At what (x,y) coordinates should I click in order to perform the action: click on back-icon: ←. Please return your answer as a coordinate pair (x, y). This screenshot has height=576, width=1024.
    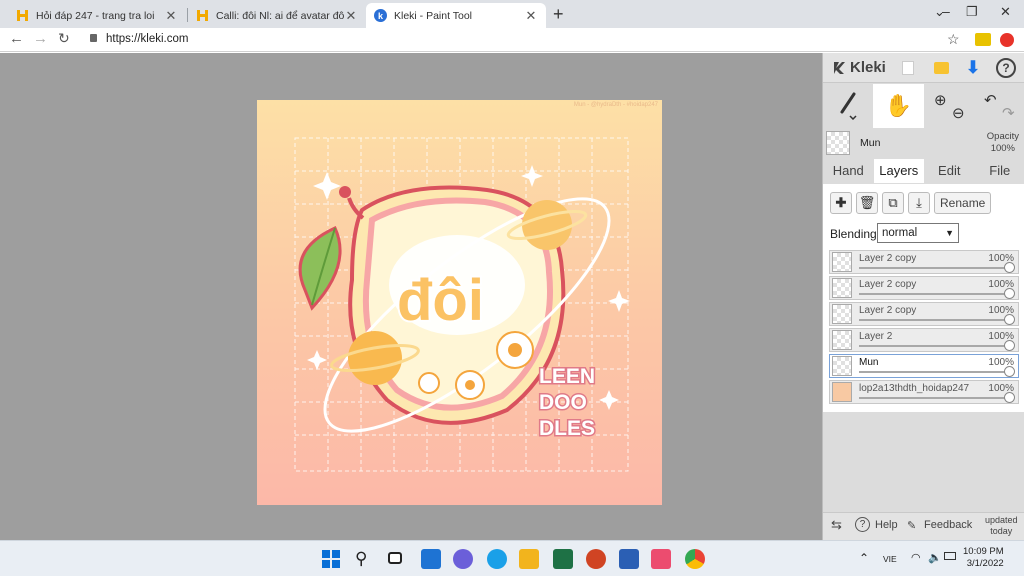
    Looking at the image, I should click on (16, 38).